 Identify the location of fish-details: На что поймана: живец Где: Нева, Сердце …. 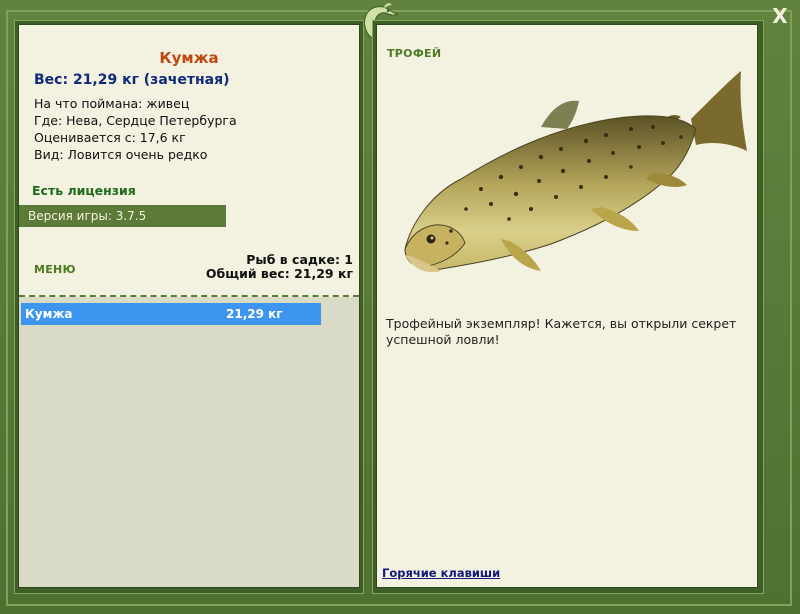
(135, 129).